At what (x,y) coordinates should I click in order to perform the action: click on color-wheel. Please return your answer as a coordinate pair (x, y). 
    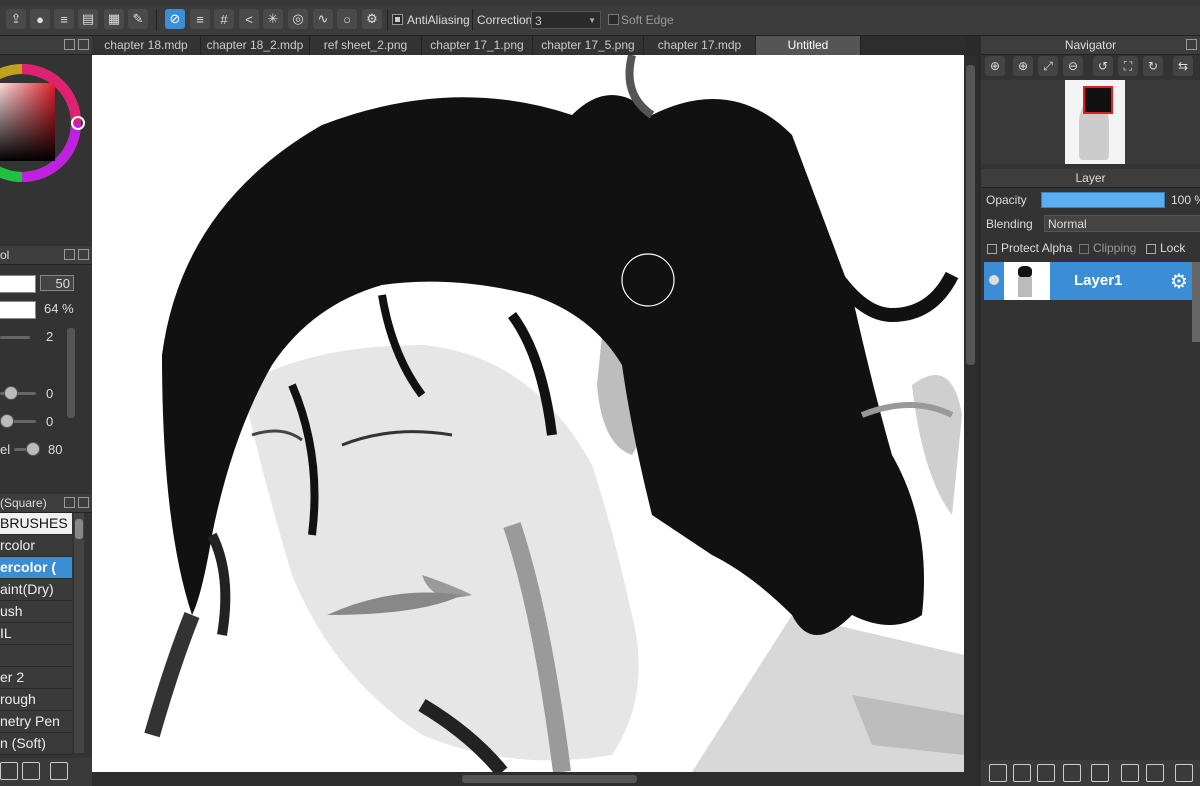
    Looking at the image, I should click on (46, 131).